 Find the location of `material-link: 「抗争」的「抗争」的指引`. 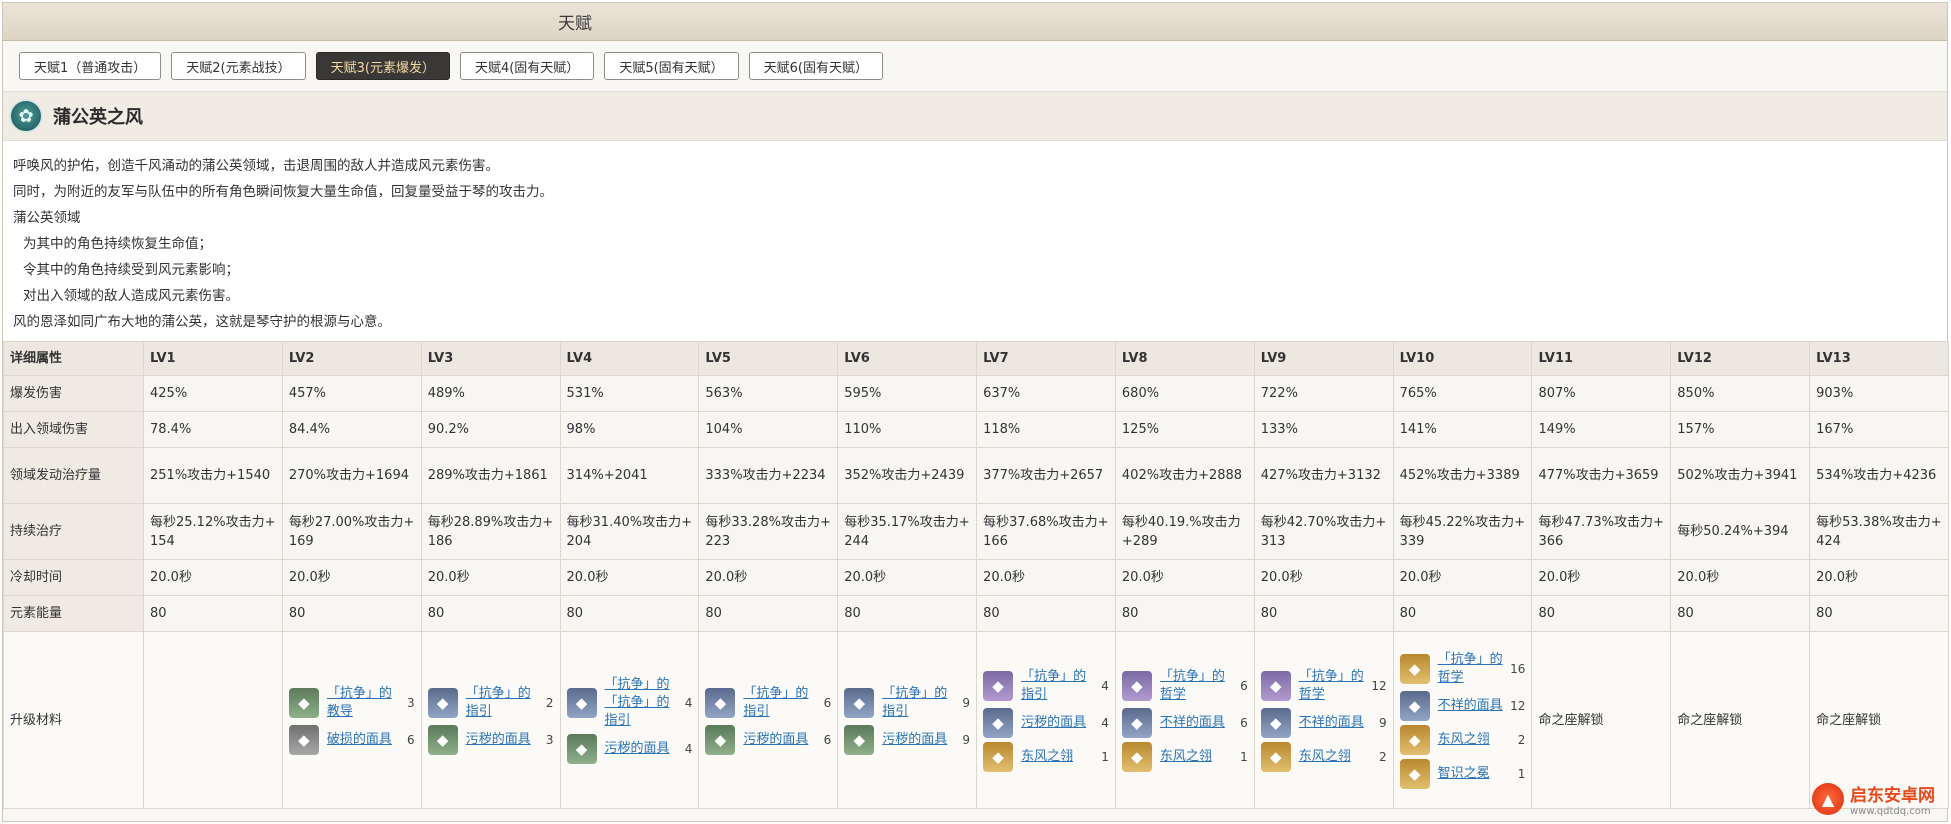

material-link: 「抗争」的「抗争」的指引 is located at coordinates (641, 703).